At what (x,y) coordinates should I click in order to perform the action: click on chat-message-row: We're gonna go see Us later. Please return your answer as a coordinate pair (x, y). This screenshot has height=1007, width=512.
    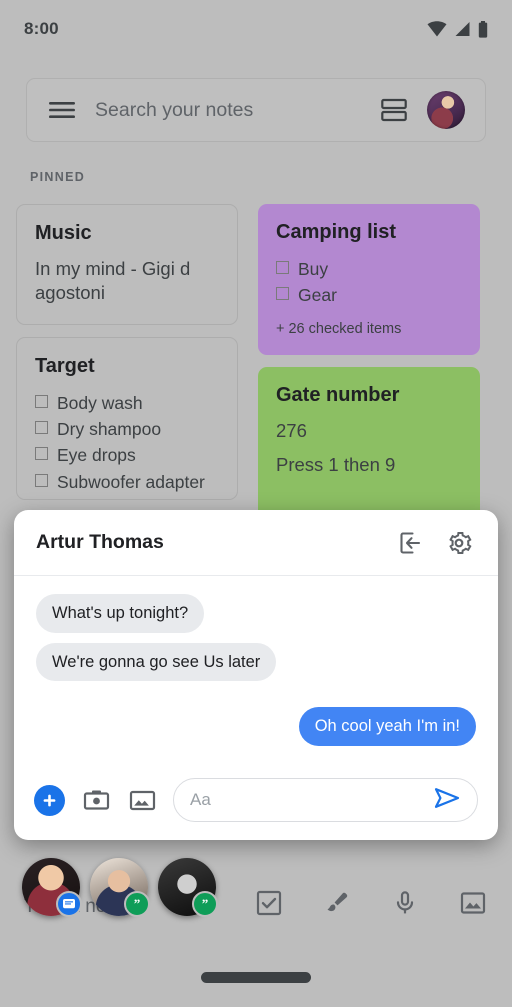
    Looking at the image, I should click on (256, 662).